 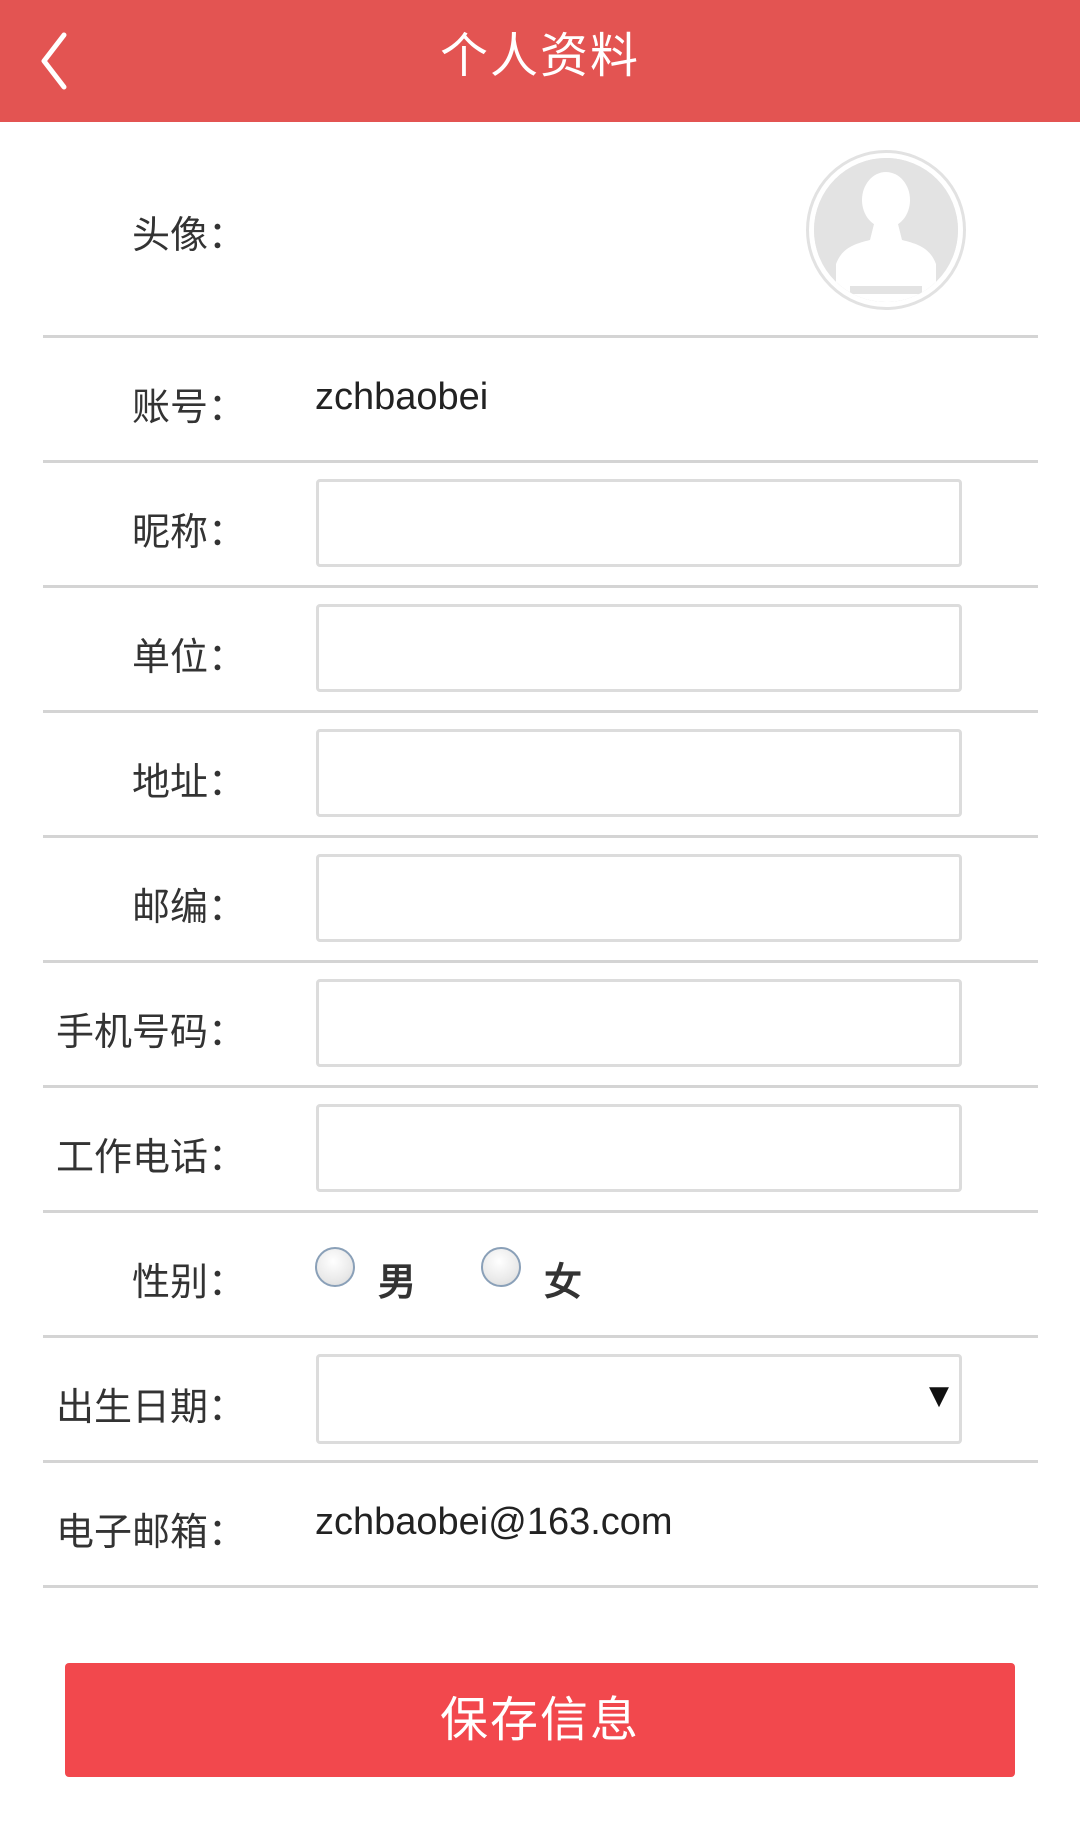 What do you see at coordinates (397, 1282) in the screenshot?
I see `gender-male-label: 男` at bounding box center [397, 1282].